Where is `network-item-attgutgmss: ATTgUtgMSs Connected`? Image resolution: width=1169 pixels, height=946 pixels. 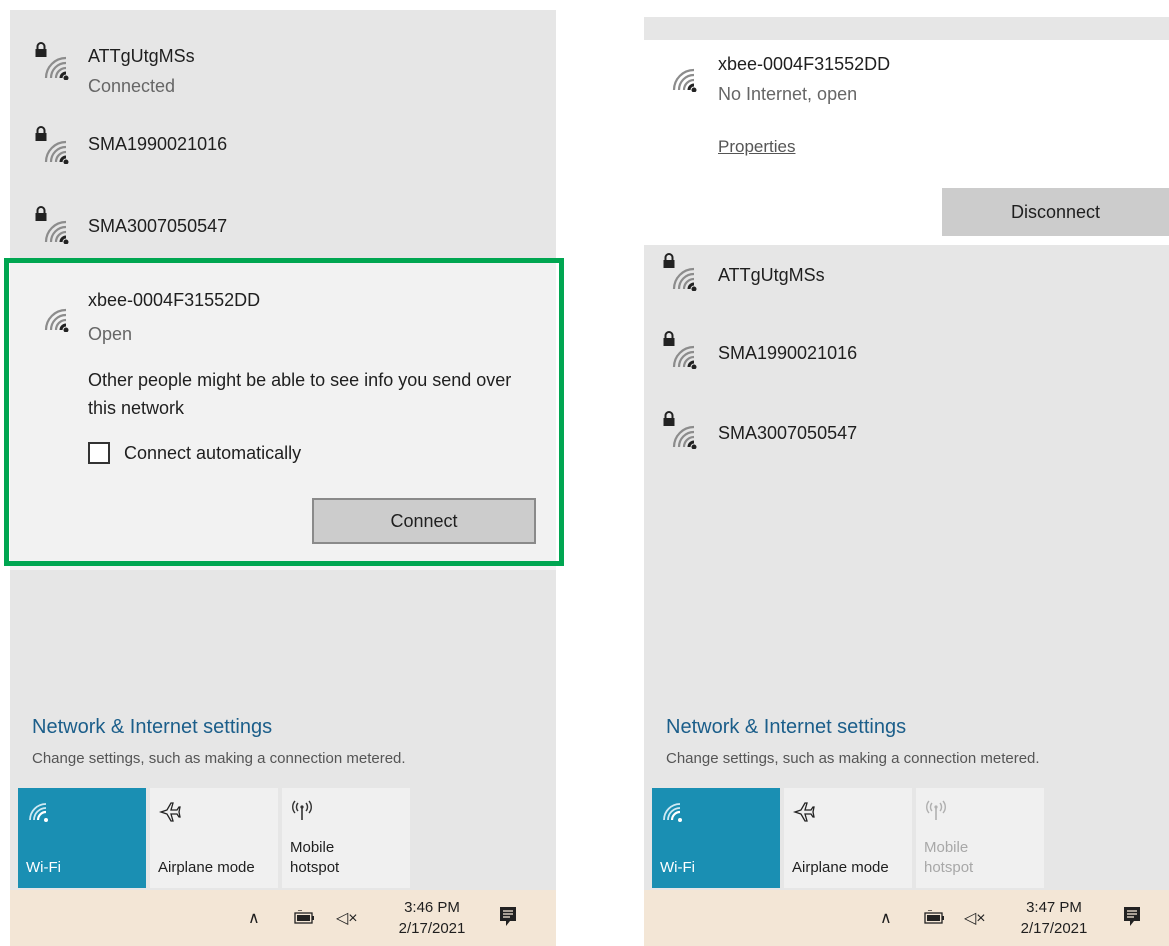 network-item-attgutgmss: ATTgUtgMSs Connected is located at coordinates (283, 73).